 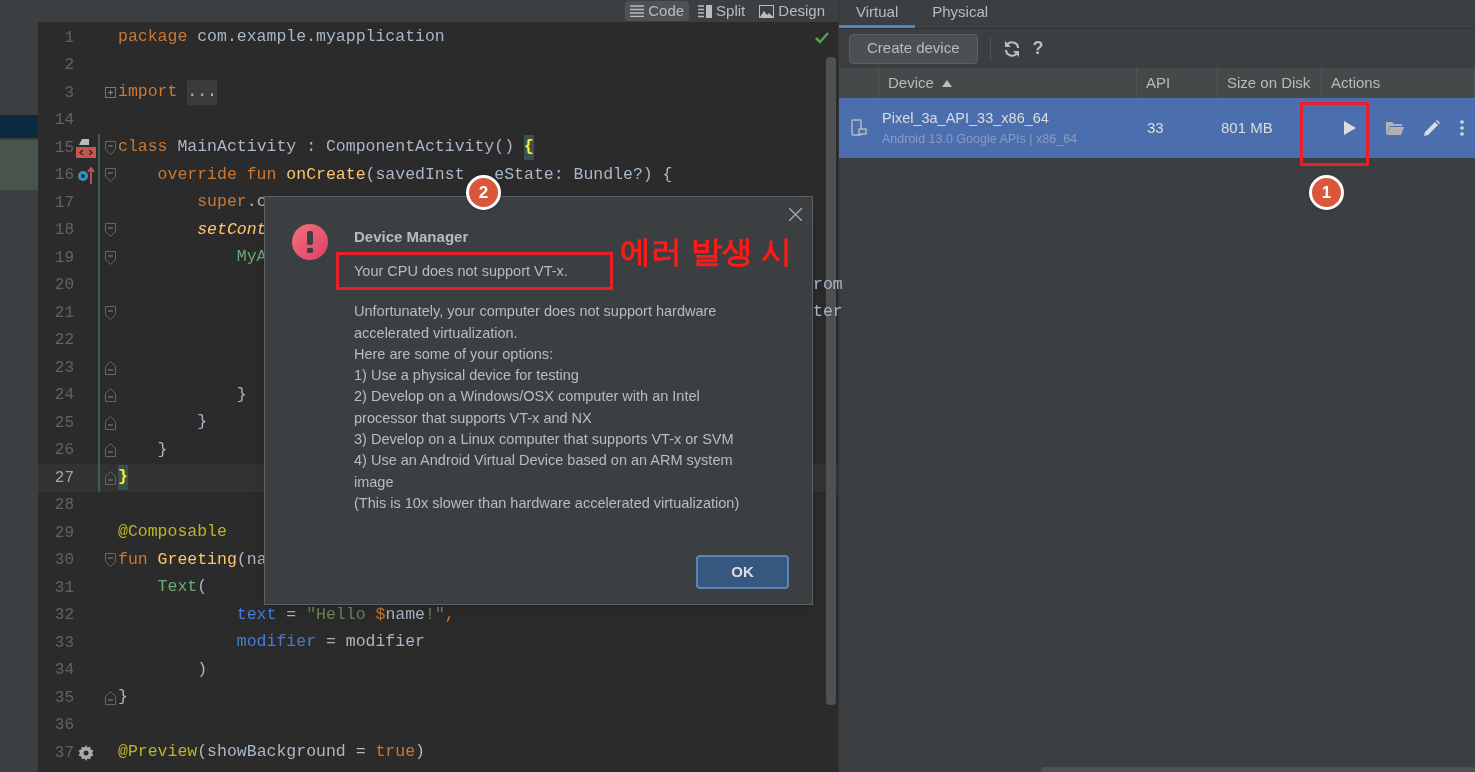 I want to click on line-number: 22, so click(x=63, y=341).